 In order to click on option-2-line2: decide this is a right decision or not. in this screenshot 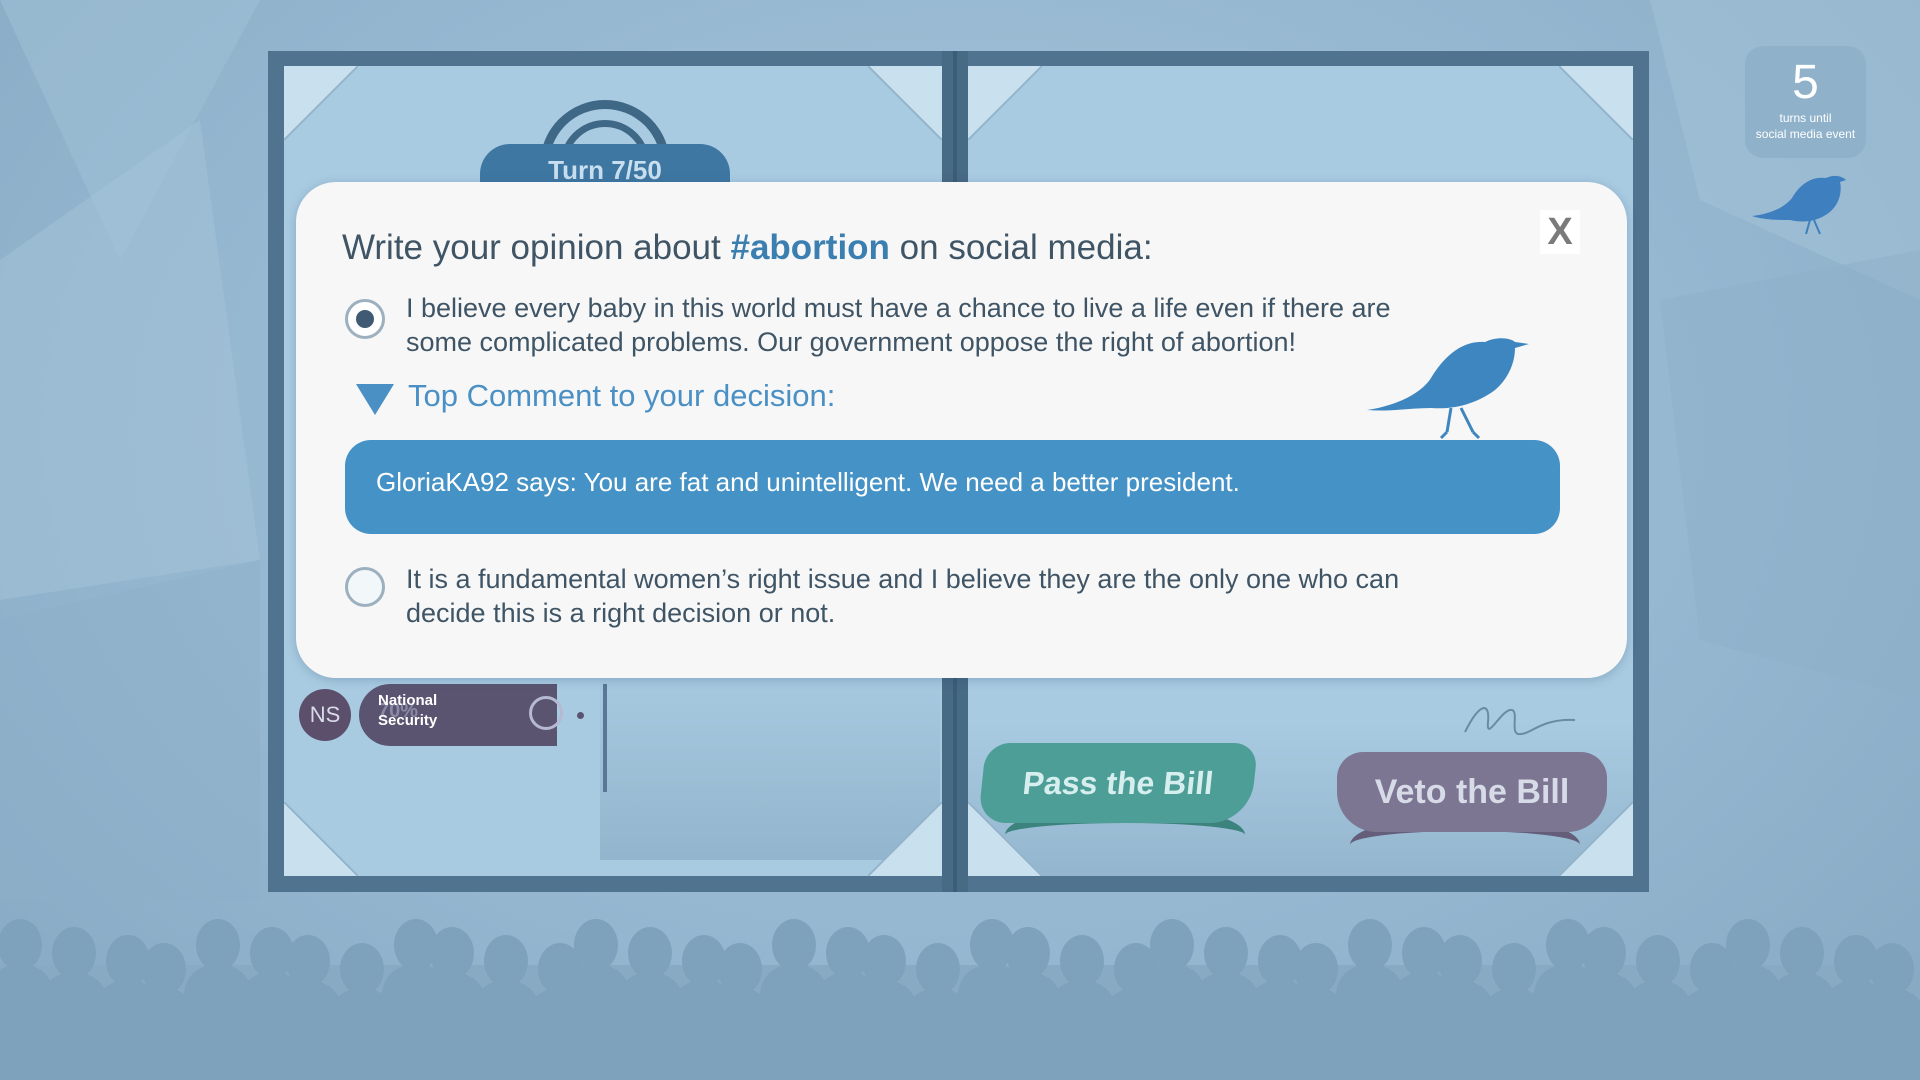, I will do `click(621, 613)`.